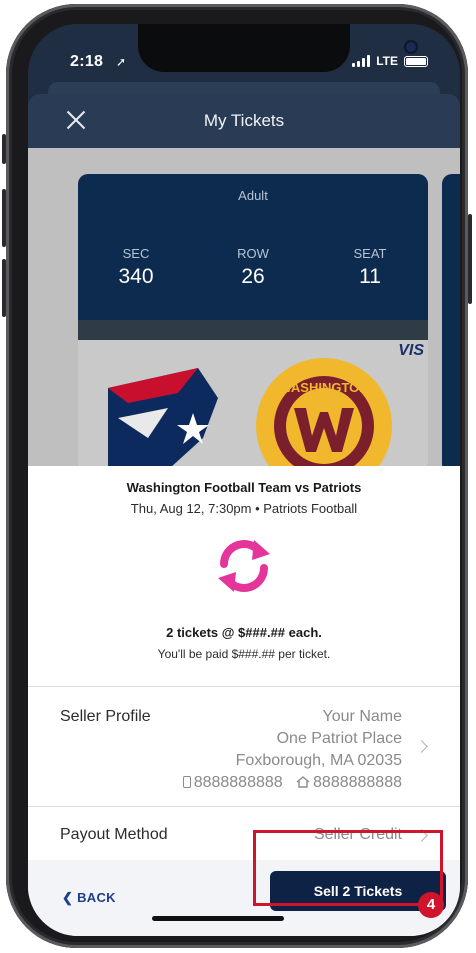 Image resolution: width=476 pixels, height=953 pixels. I want to click on seat-label: SEAT, so click(370, 253).